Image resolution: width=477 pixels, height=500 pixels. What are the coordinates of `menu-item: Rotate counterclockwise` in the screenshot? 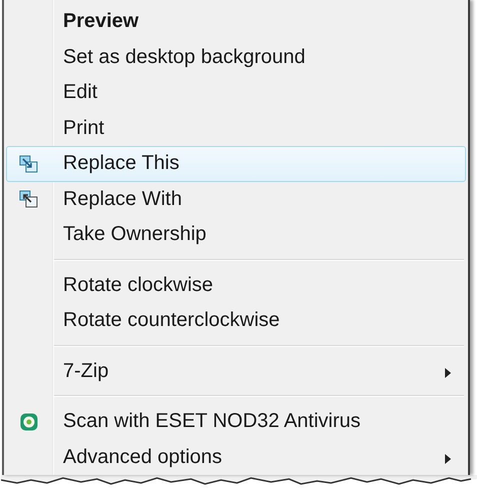 It's located at (236, 320).